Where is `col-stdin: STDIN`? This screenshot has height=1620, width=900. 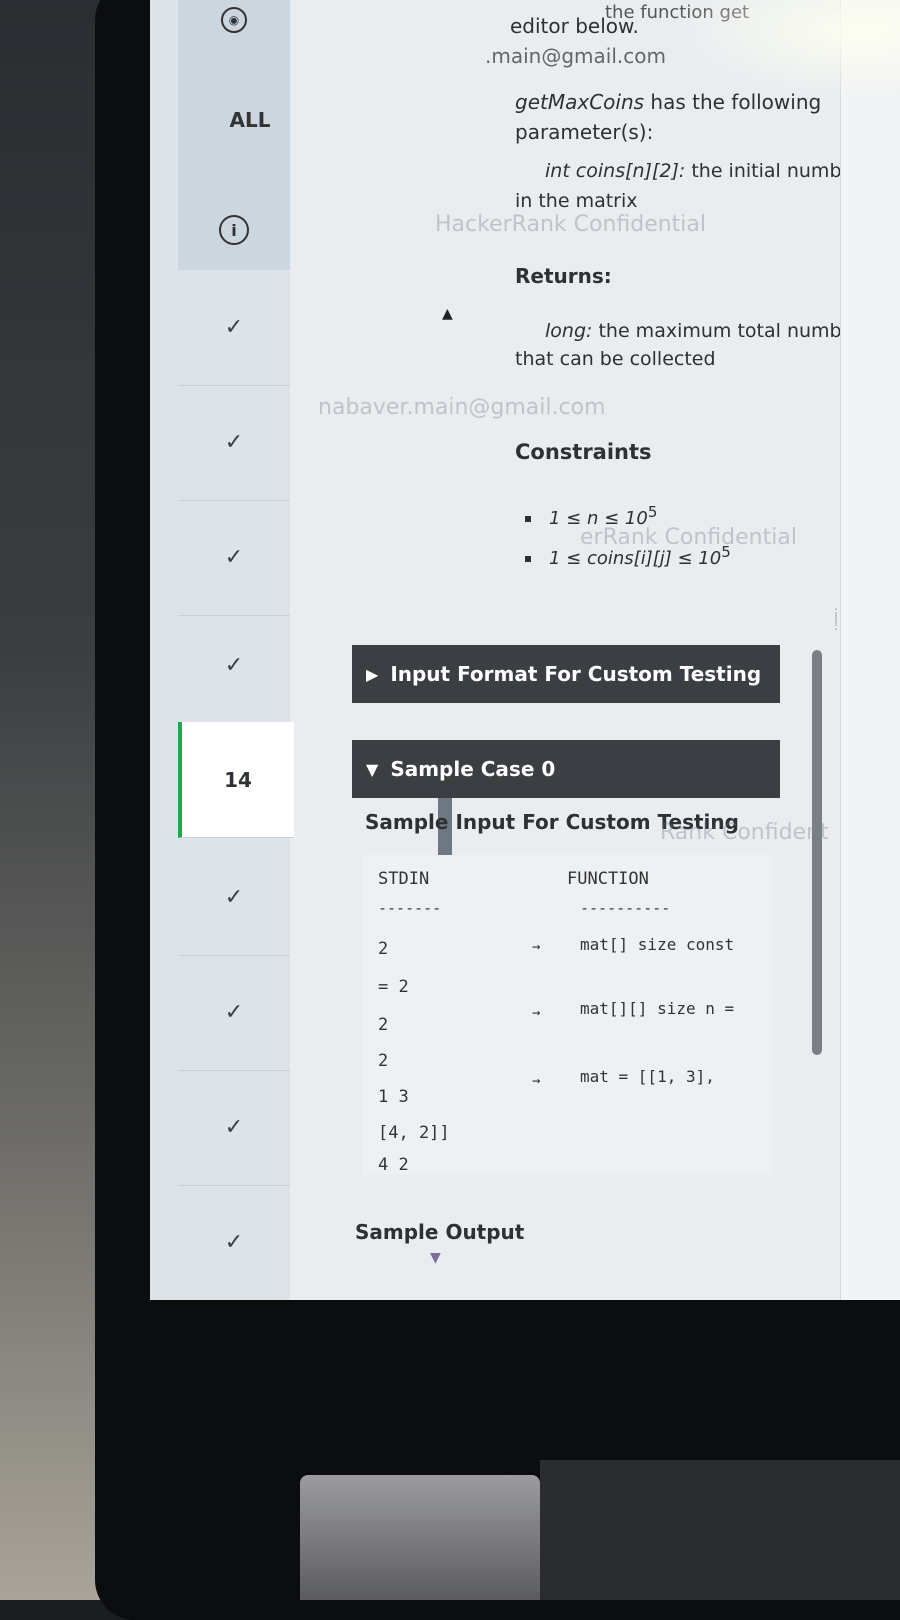
col-stdin: STDIN is located at coordinates (404, 879).